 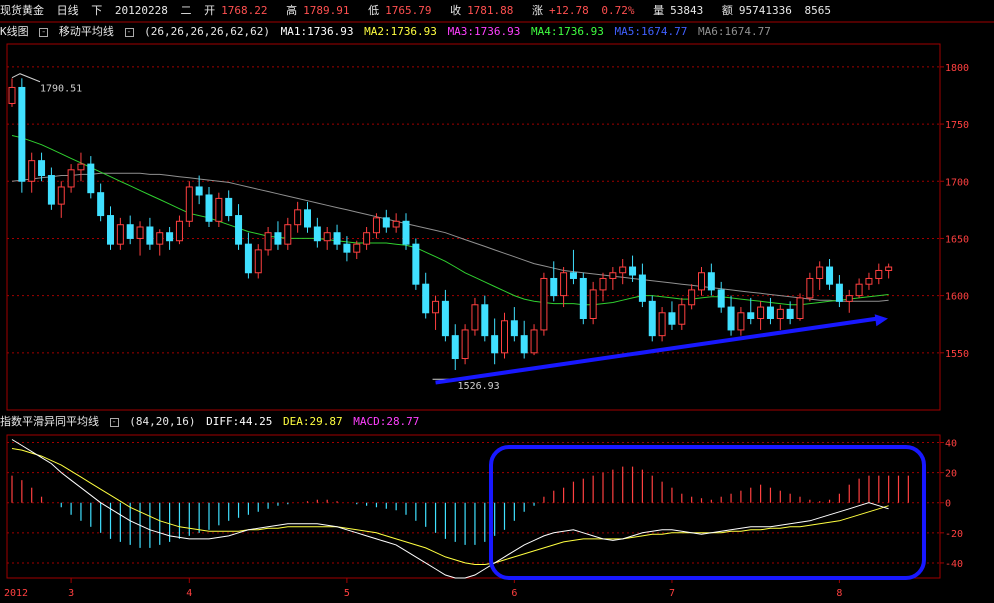 I want to click on price-tick-label: 1700, so click(x=957, y=182).